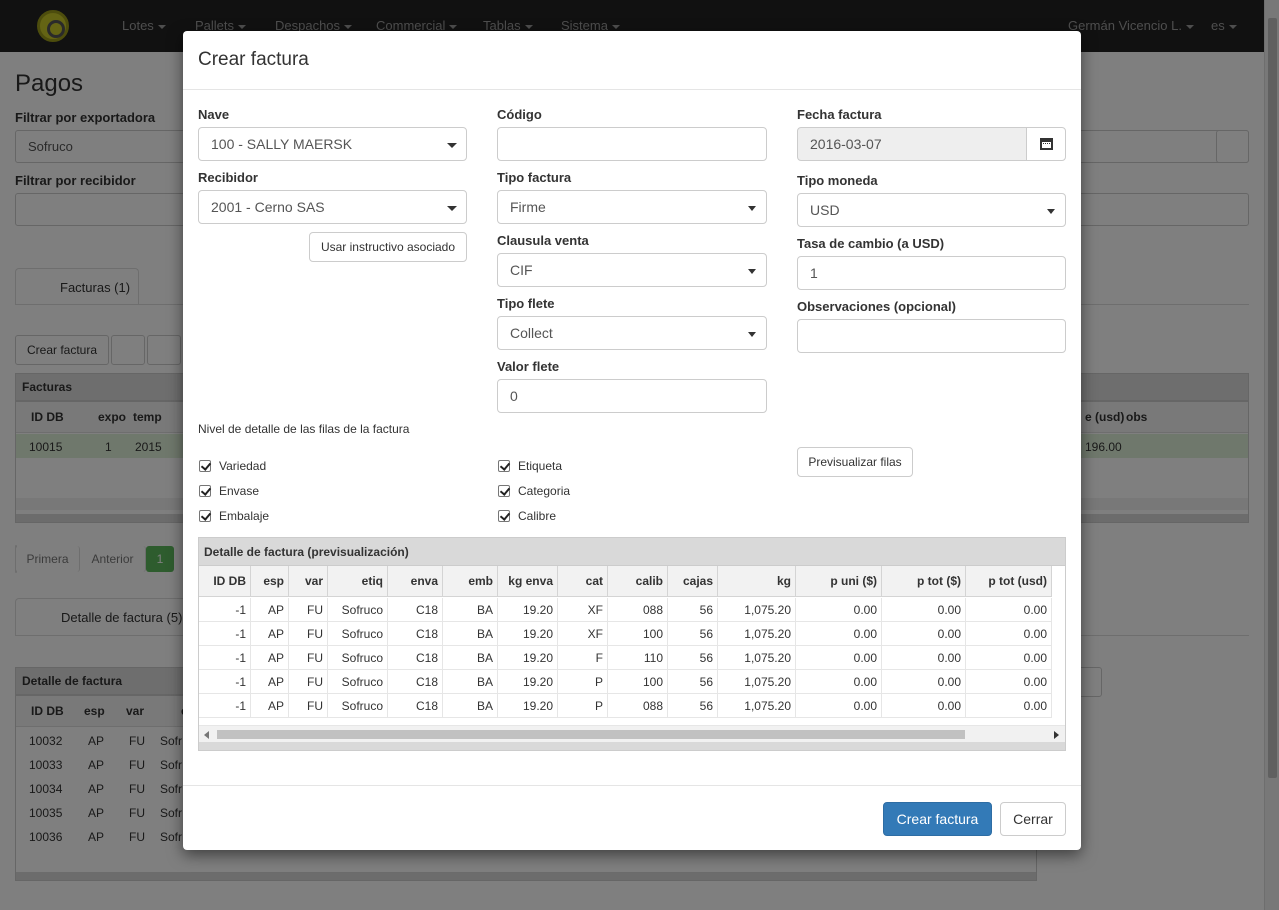 Image resolution: width=1279 pixels, height=910 pixels. Describe the element at coordinates (253, 59) in the screenshot. I see `modal-title: Crear factura` at that location.